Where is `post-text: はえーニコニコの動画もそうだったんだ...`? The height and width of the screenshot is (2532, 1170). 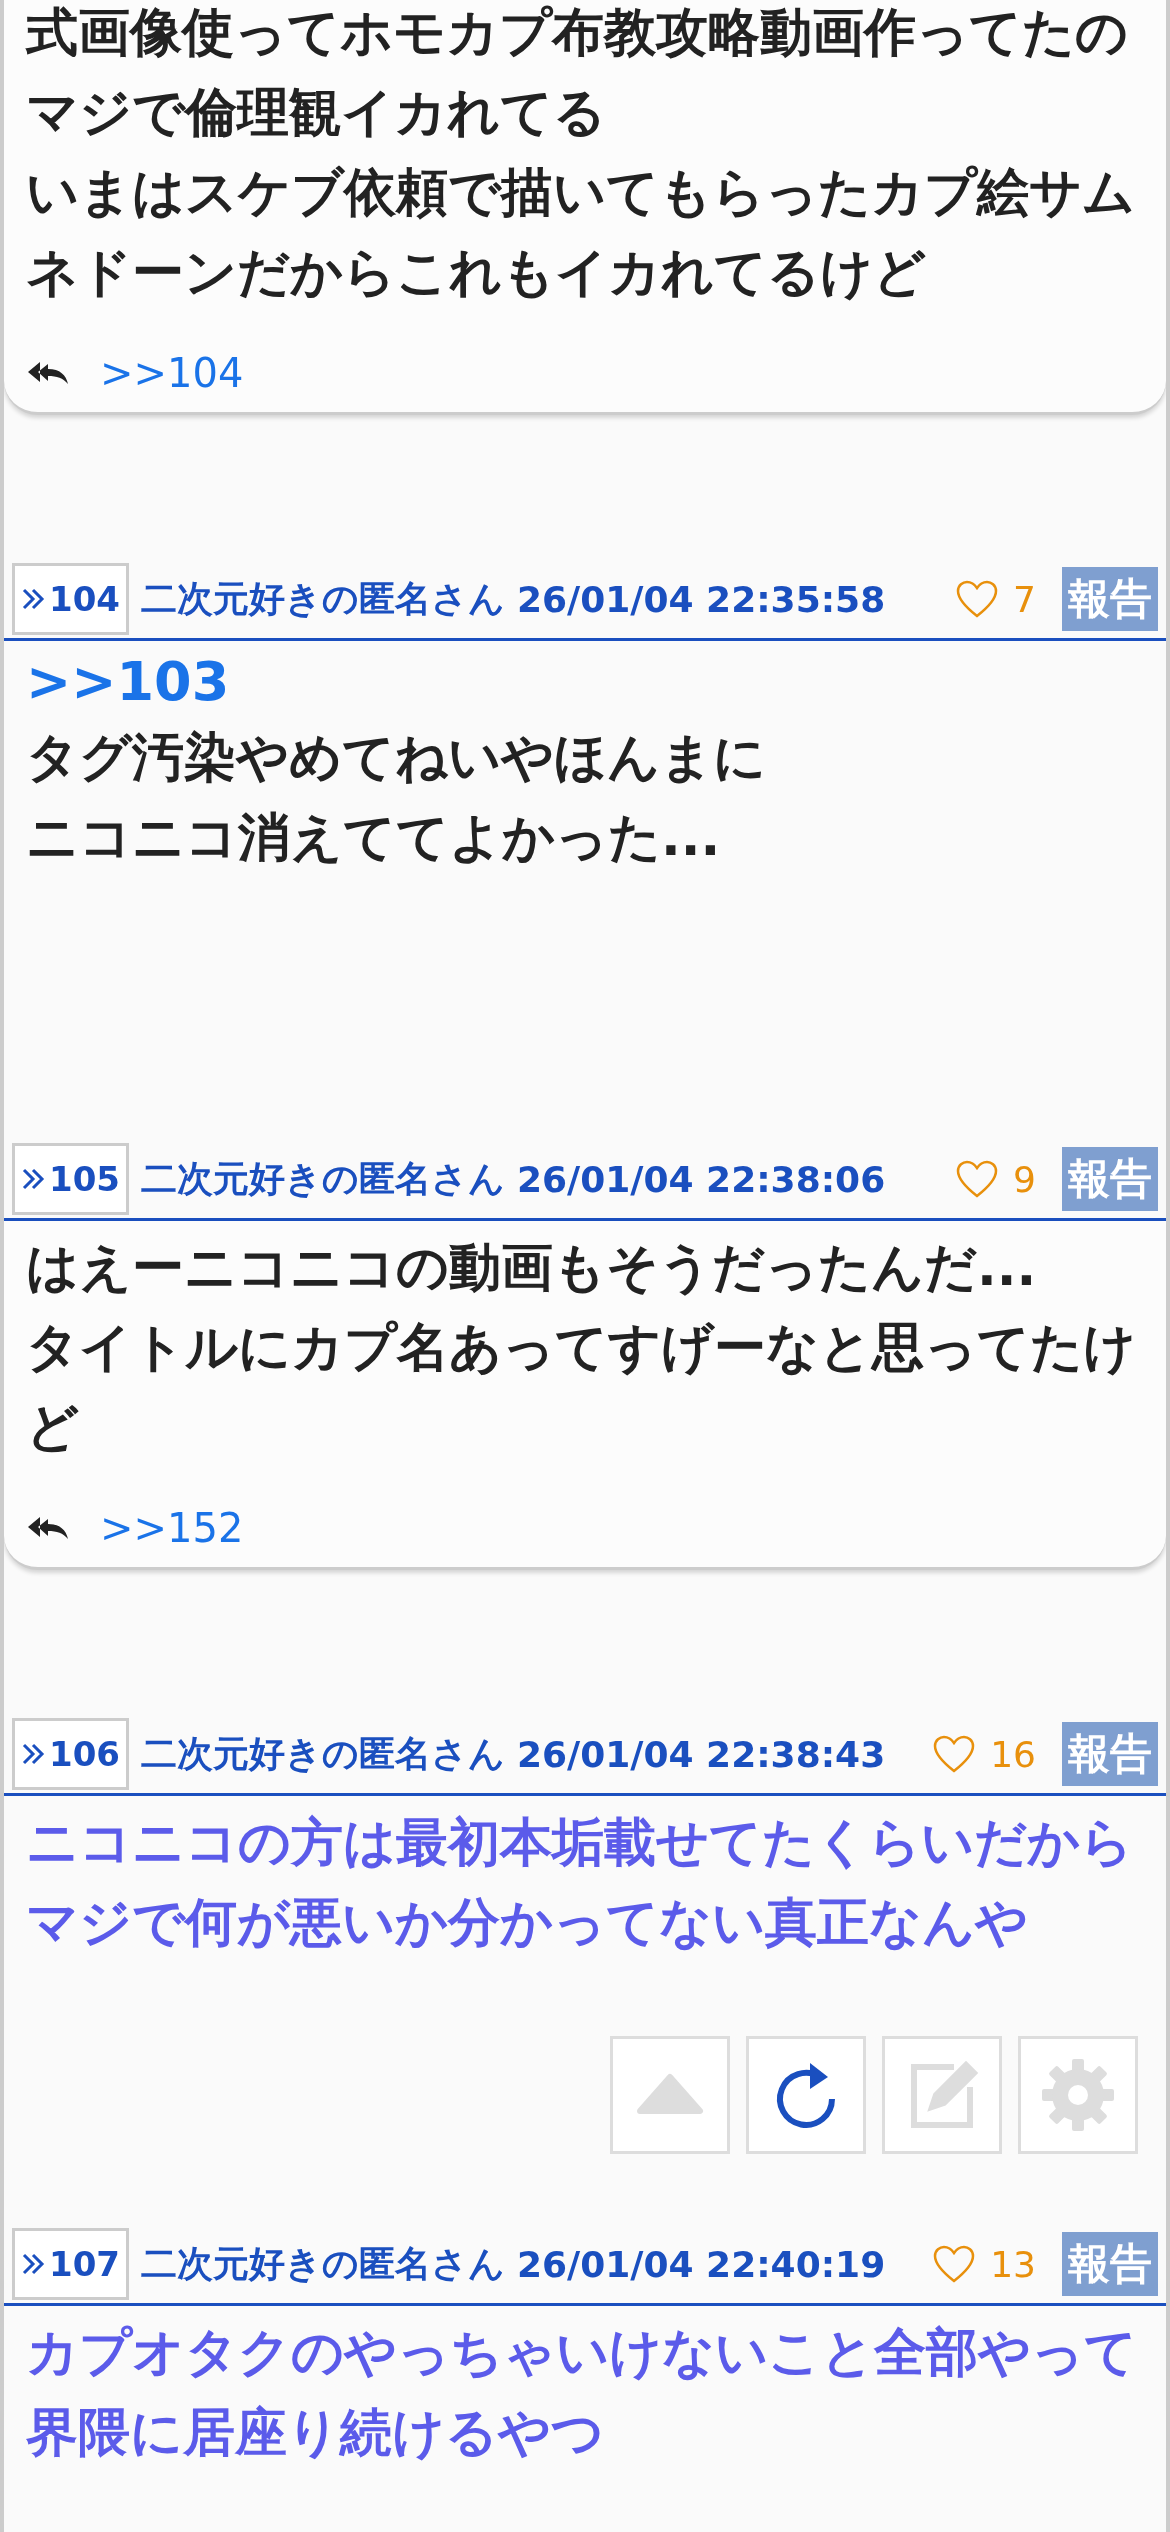 post-text: はえーニコニコの動画もそうだったんだ... is located at coordinates (532, 1267).